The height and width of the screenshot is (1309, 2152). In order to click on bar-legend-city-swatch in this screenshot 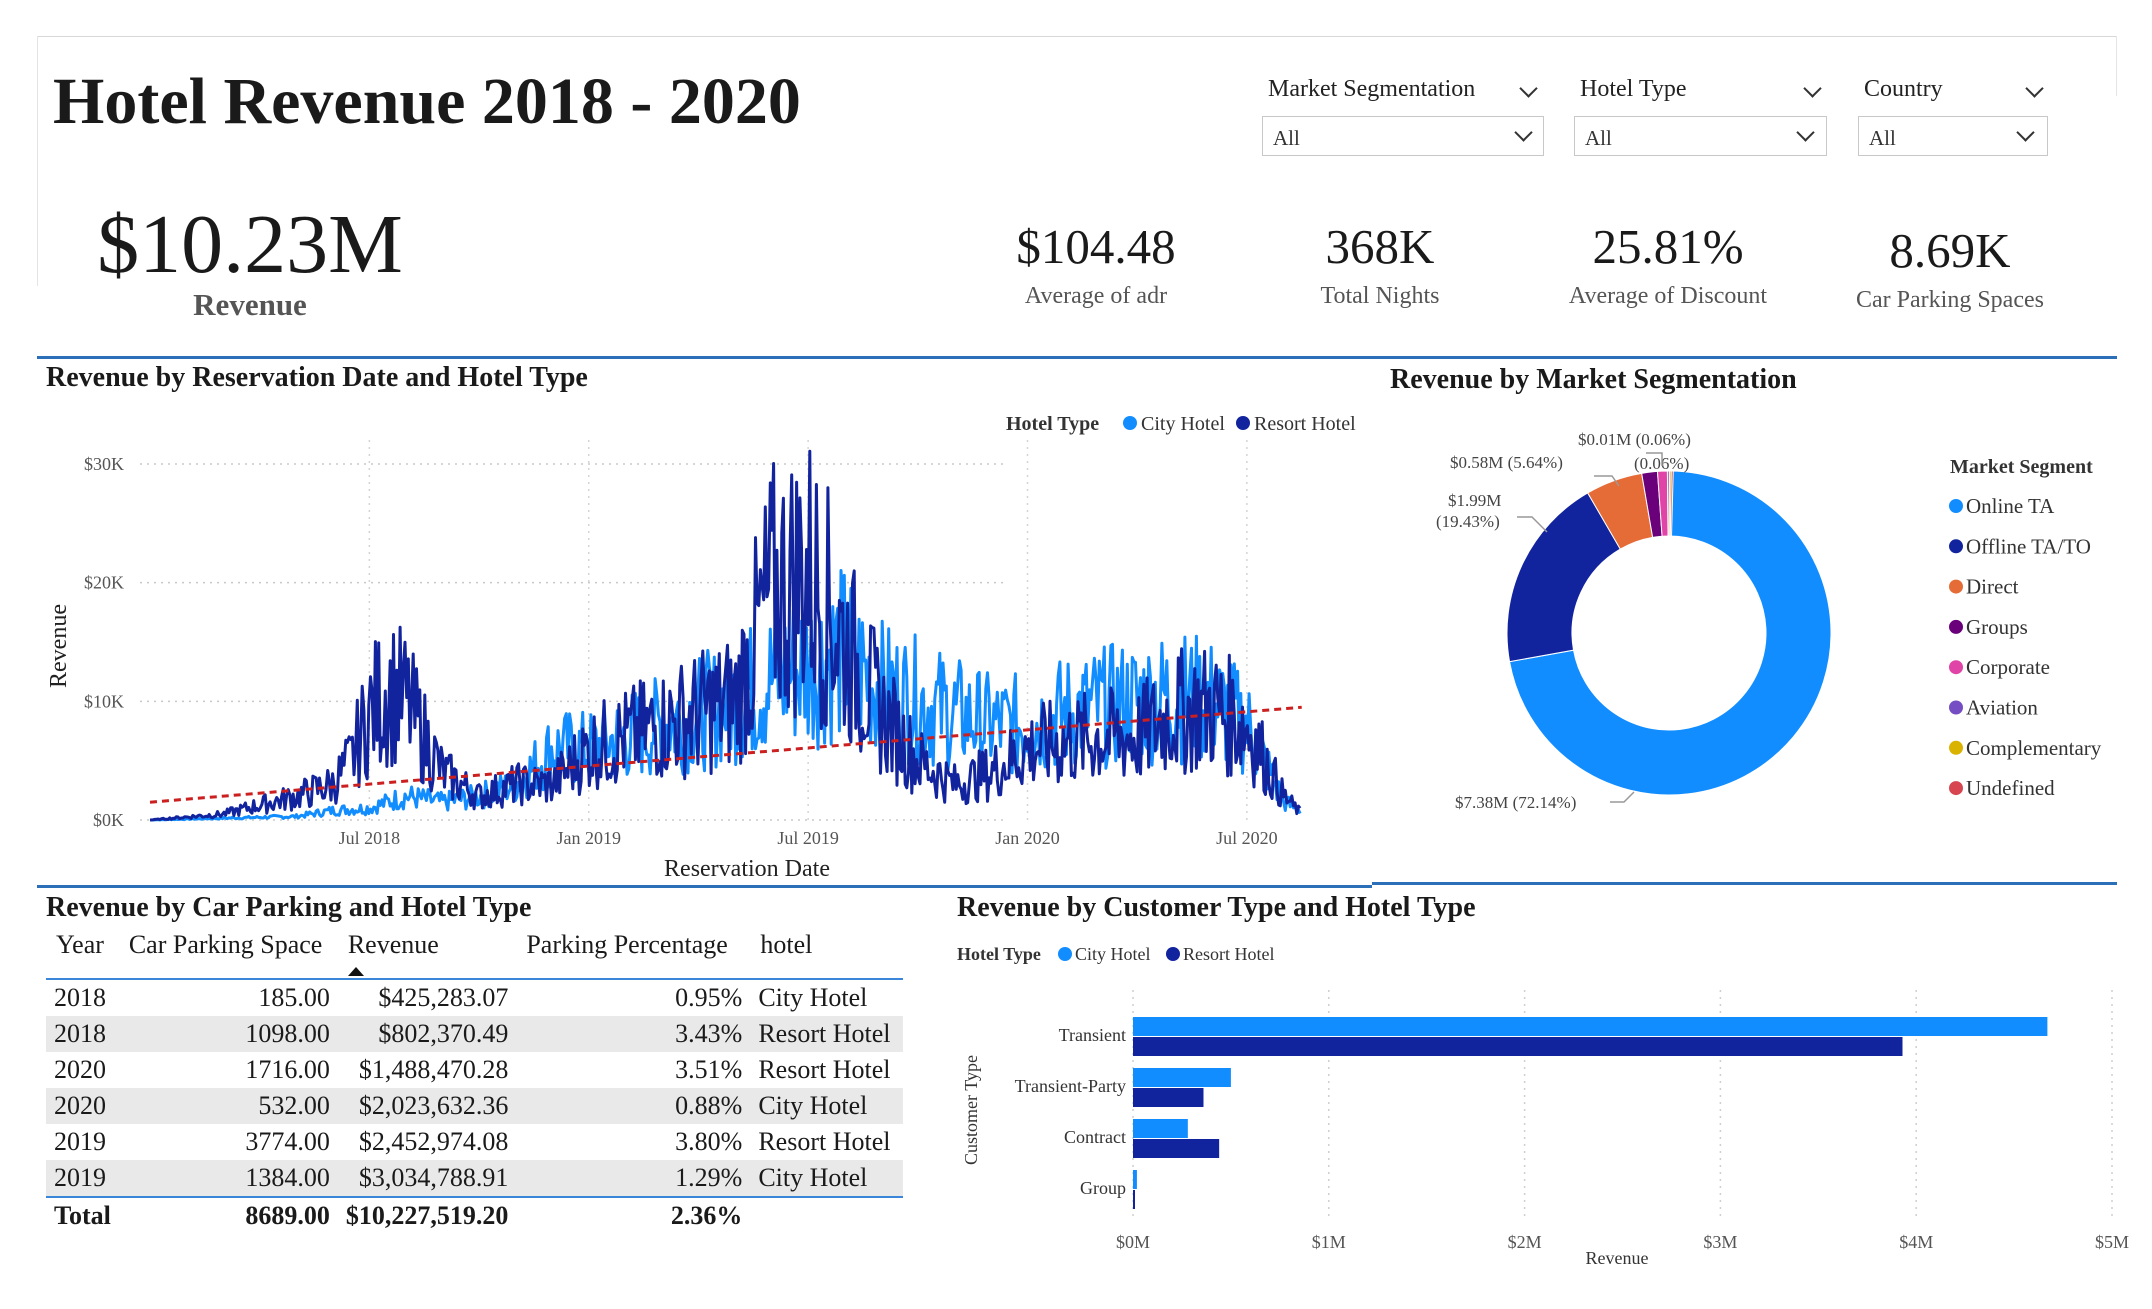, I will do `click(1065, 954)`.